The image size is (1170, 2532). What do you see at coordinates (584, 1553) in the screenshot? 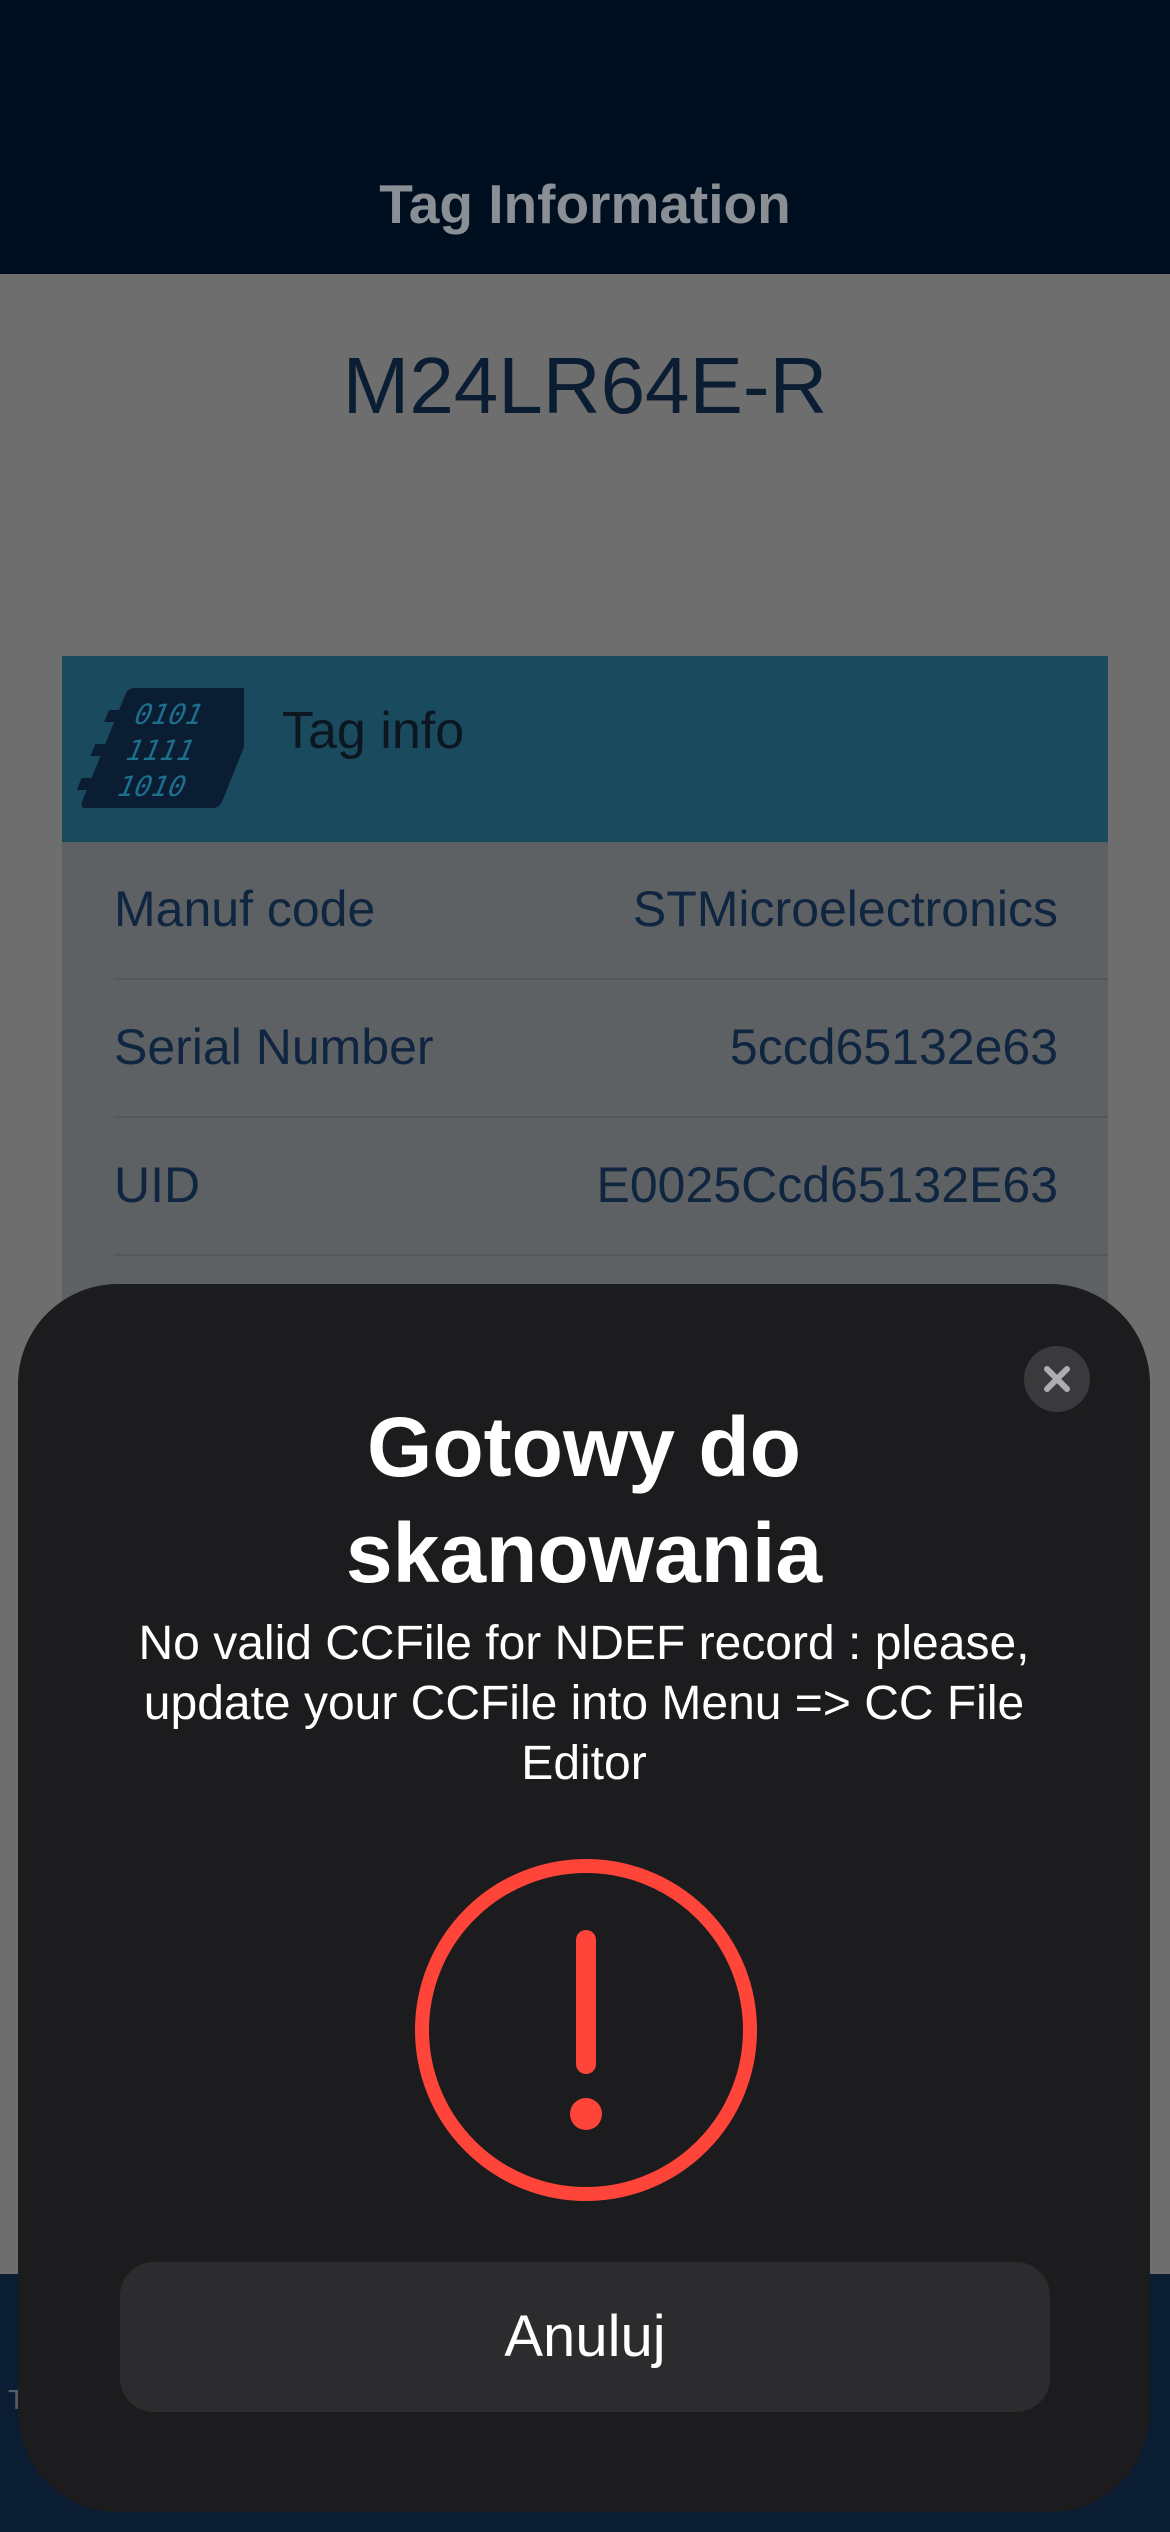
I see `sheet-title-line: skanowania` at bounding box center [584, 1553].